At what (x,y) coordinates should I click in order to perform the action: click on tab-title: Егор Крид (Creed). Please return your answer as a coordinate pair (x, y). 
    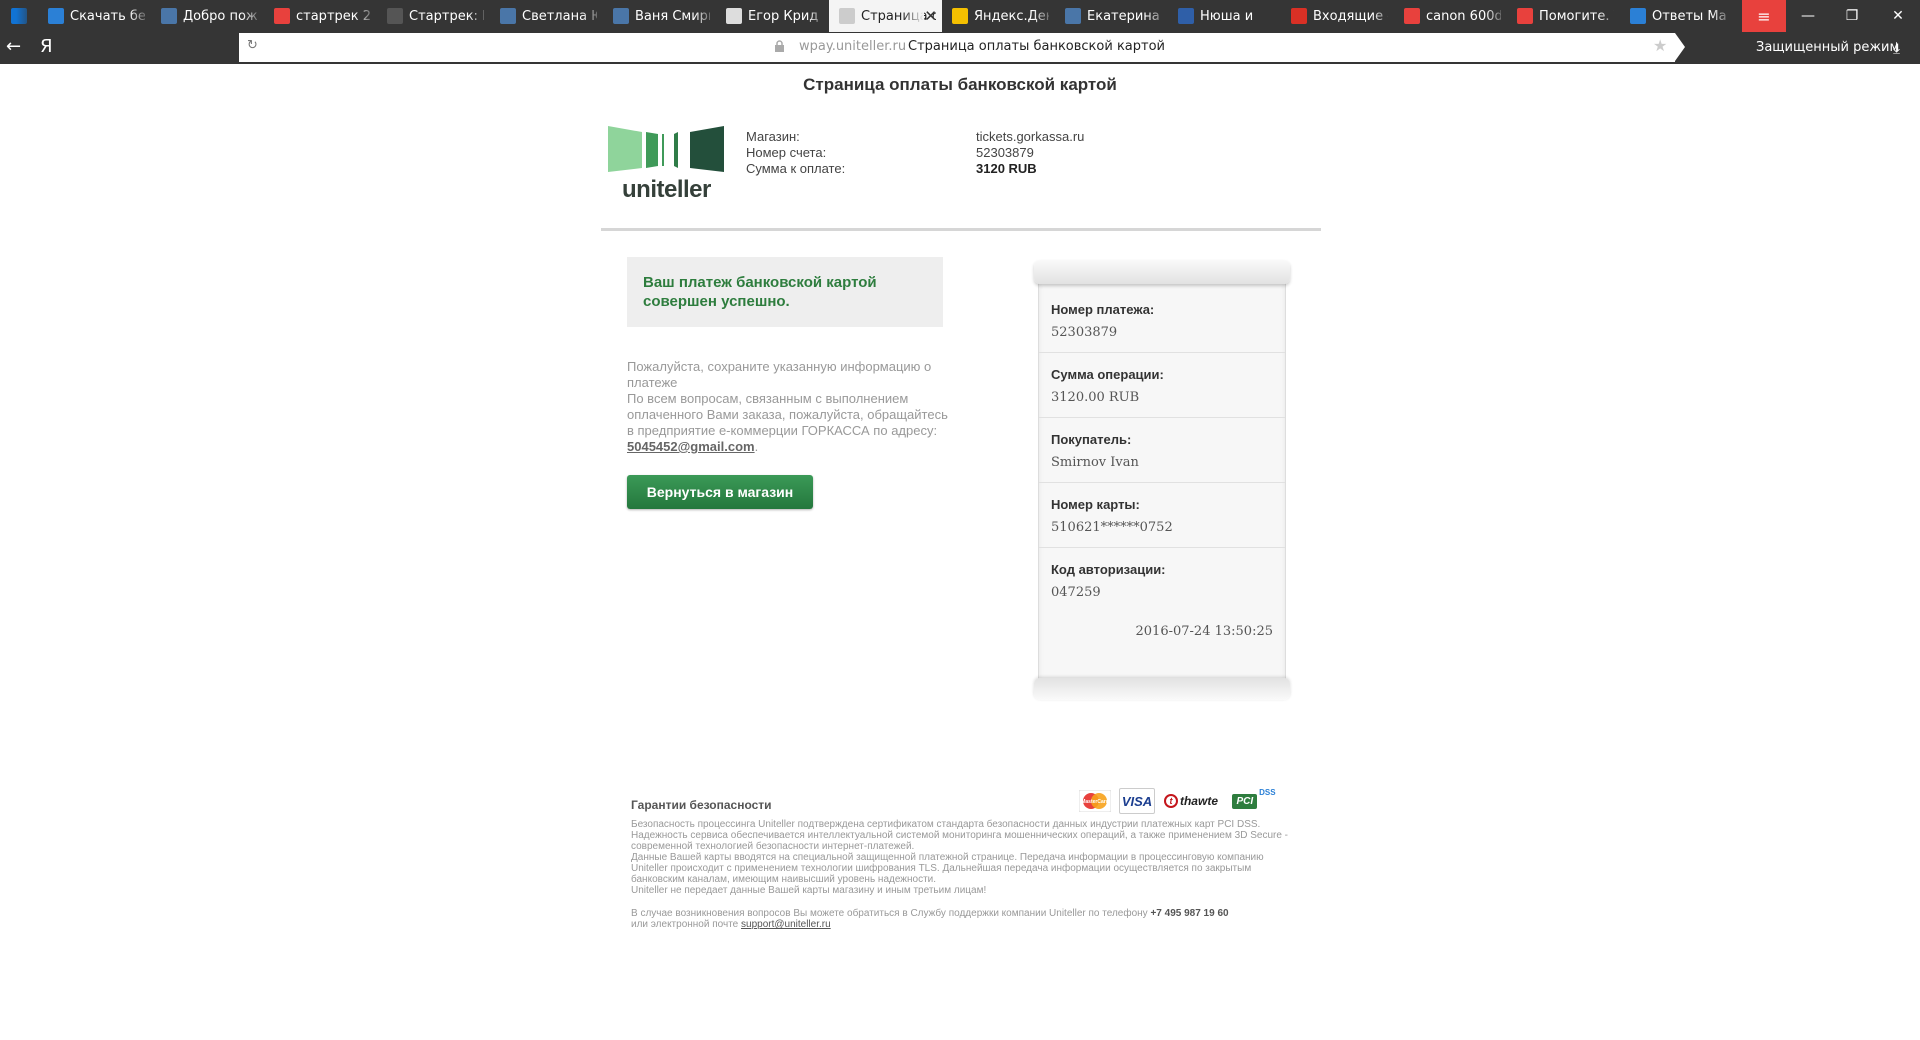
    Looking at the image, I should click on (785, 16).